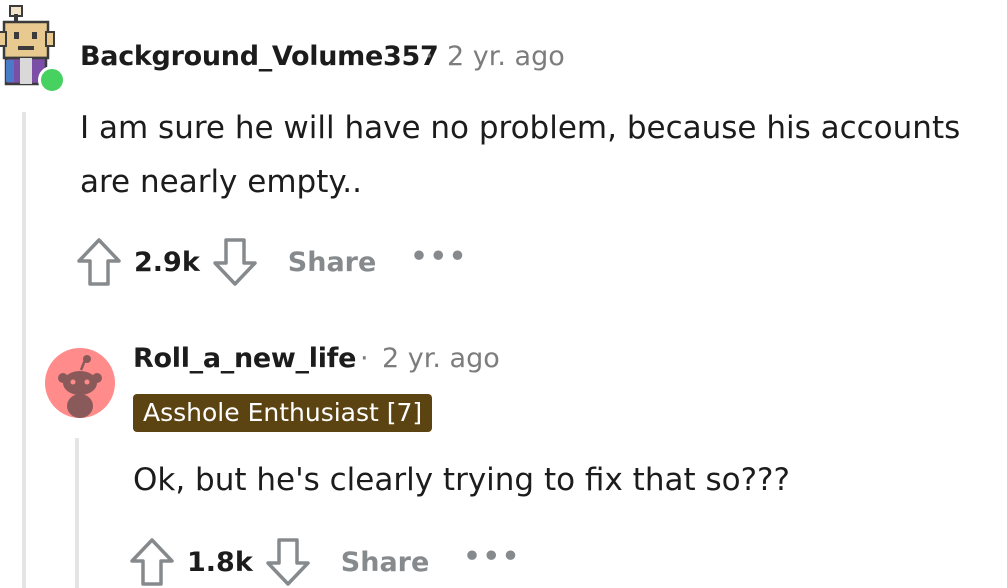  Describe the element at coordinates (325, 562) in the screenshot. I see `comment-actions: 1.8k Share •••` at that location.